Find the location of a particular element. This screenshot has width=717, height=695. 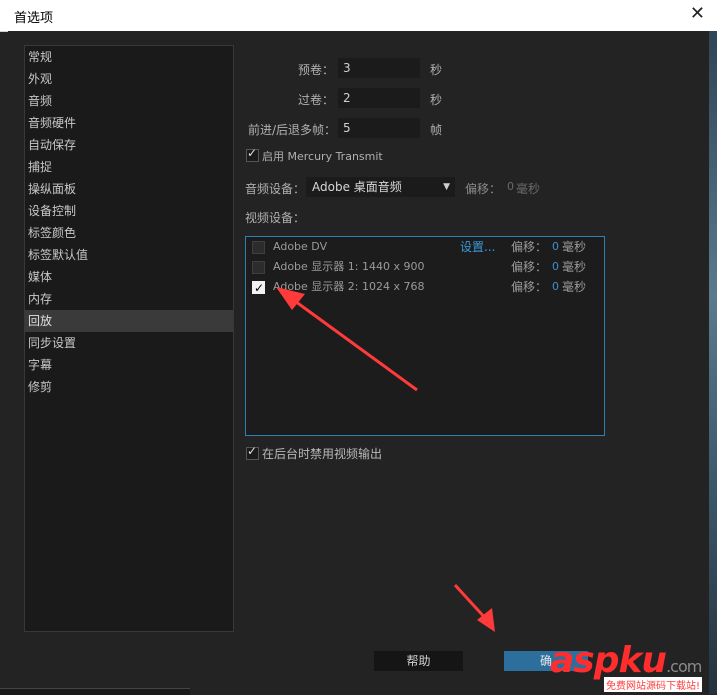

sidebar-item-general: 常规 is located at coordinates (129, 57).